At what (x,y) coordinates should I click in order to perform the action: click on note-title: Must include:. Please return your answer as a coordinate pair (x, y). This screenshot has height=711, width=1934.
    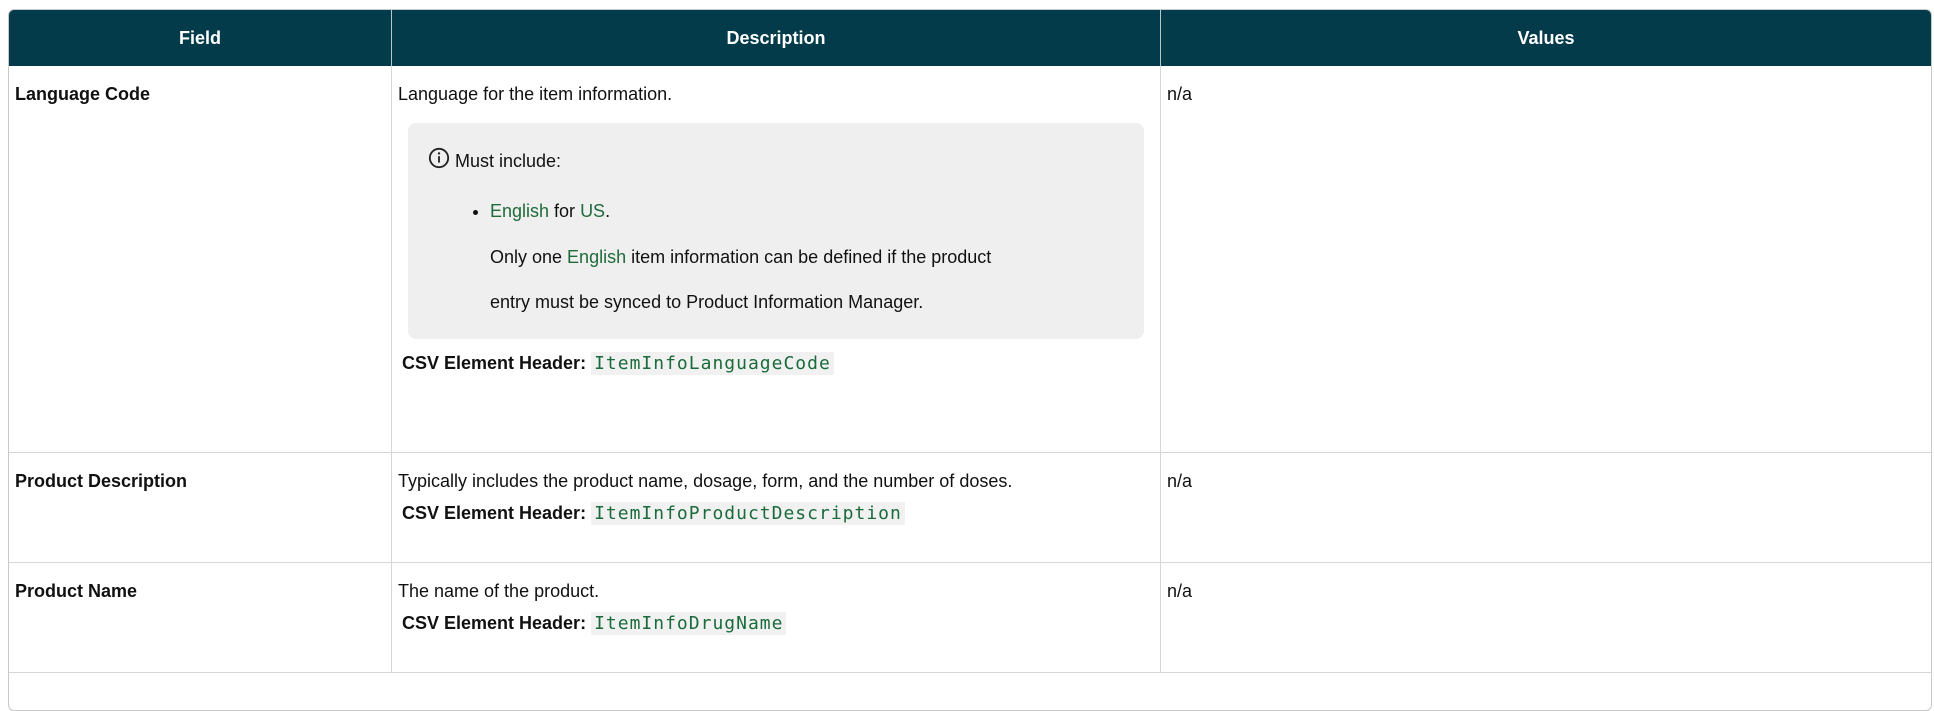
    Looking at the image, I should click on (776, 160).